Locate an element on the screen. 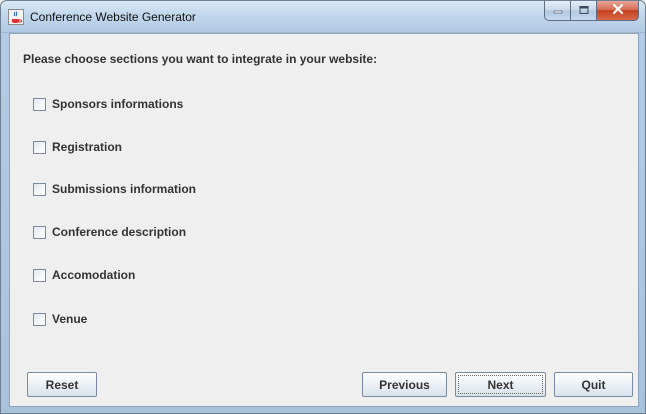 The image size is (646, 414). description-label: Conference description is located at coordinates (119, 232).